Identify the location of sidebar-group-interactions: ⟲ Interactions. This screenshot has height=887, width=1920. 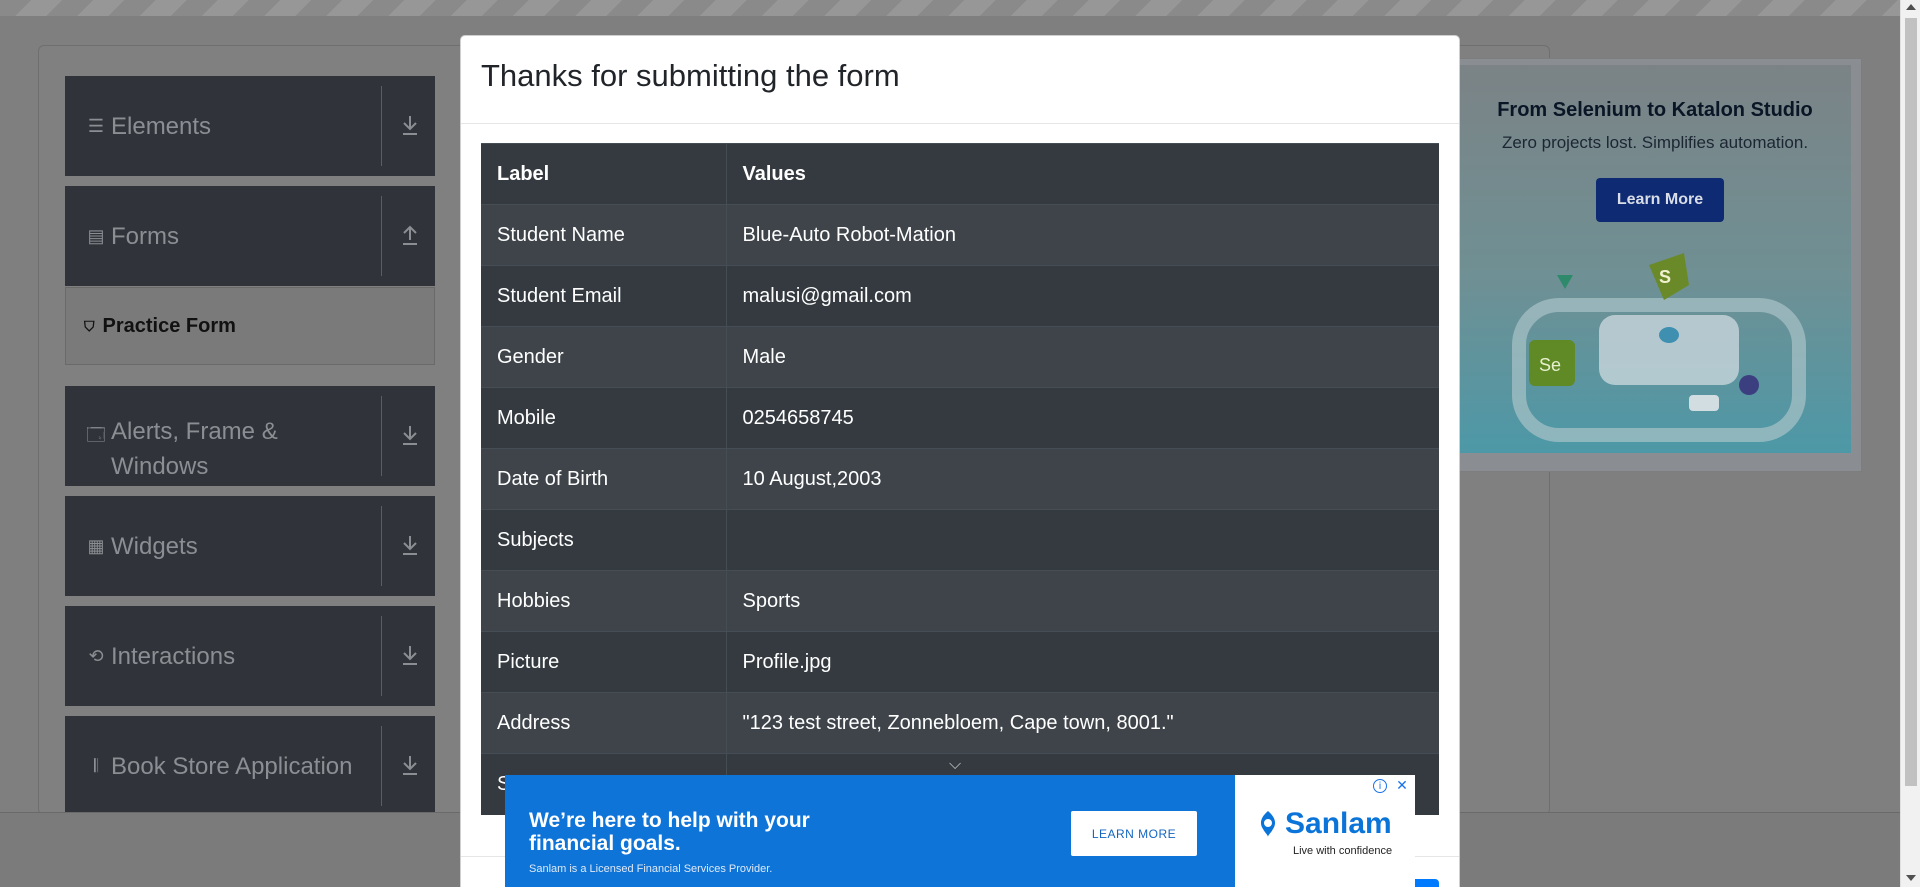
(250, 656).